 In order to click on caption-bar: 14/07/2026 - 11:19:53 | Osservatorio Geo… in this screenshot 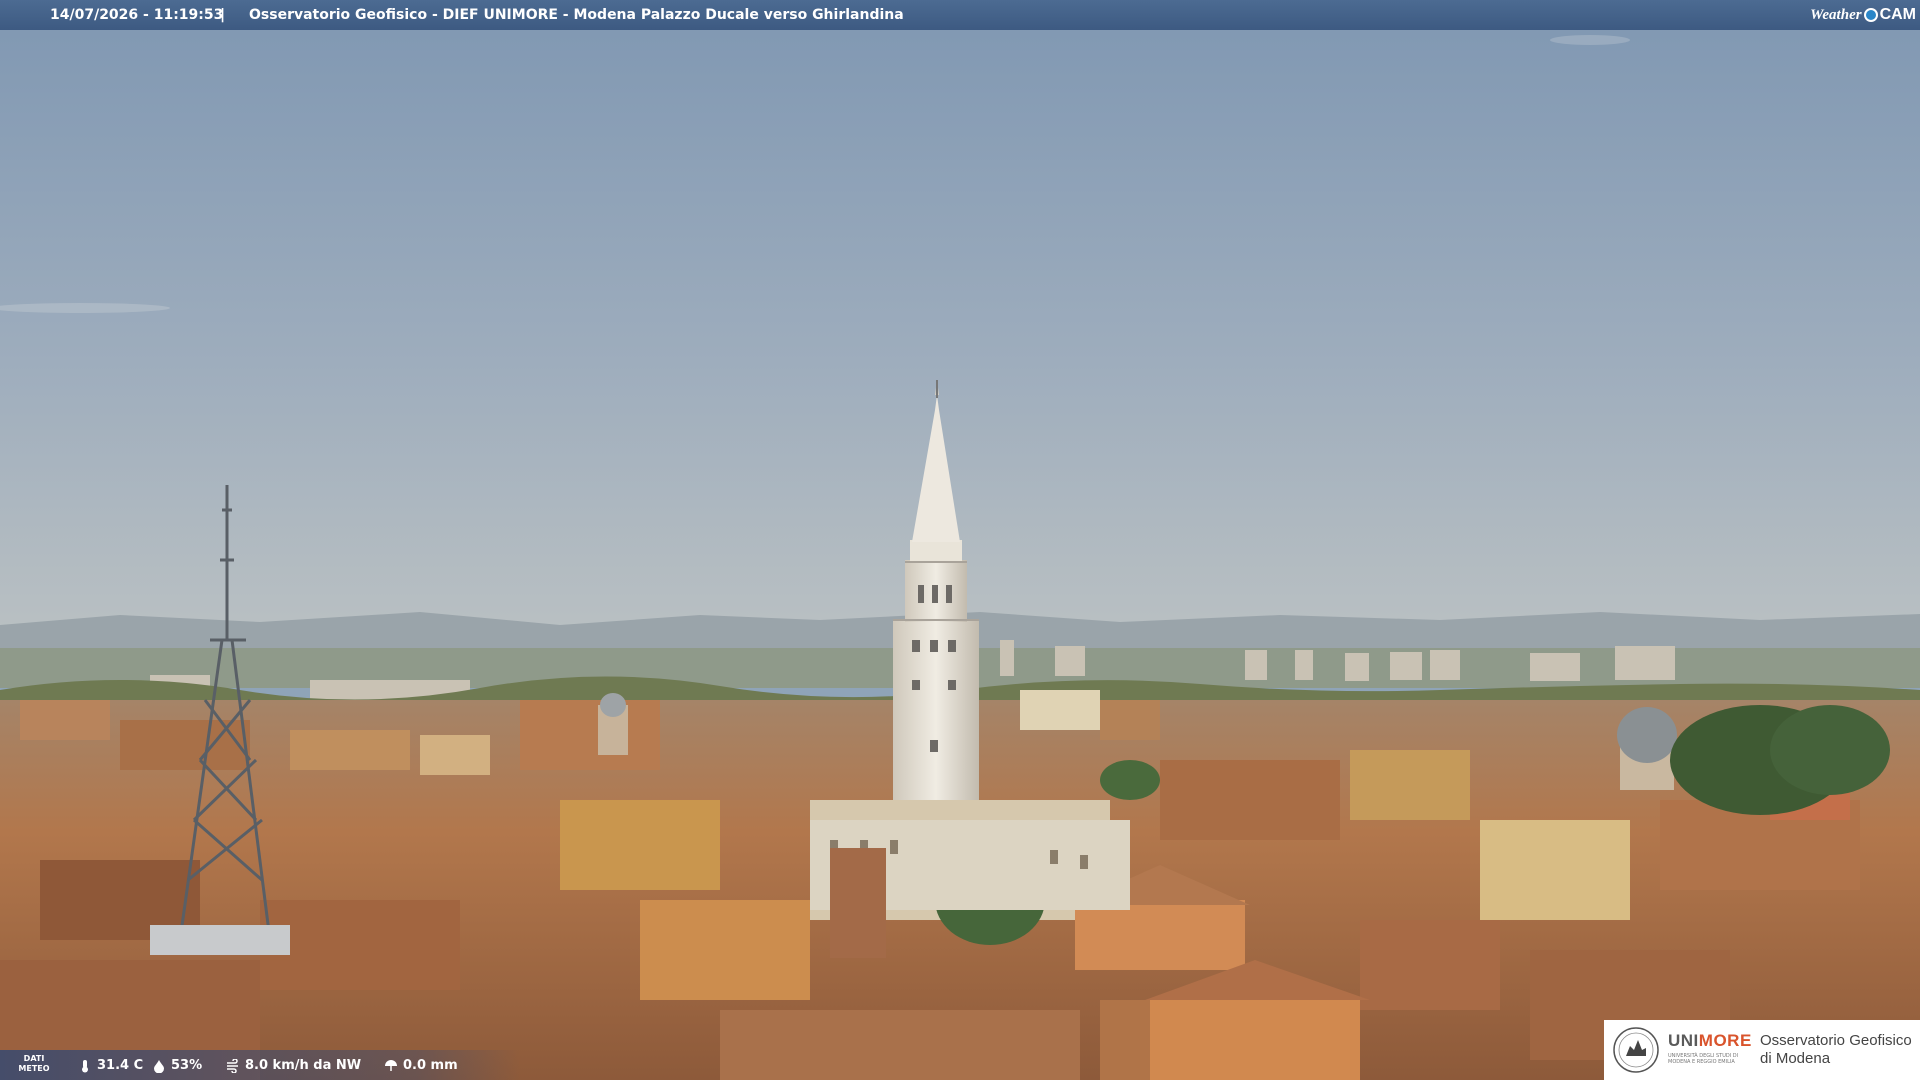, I will do `click(960, 15)`.